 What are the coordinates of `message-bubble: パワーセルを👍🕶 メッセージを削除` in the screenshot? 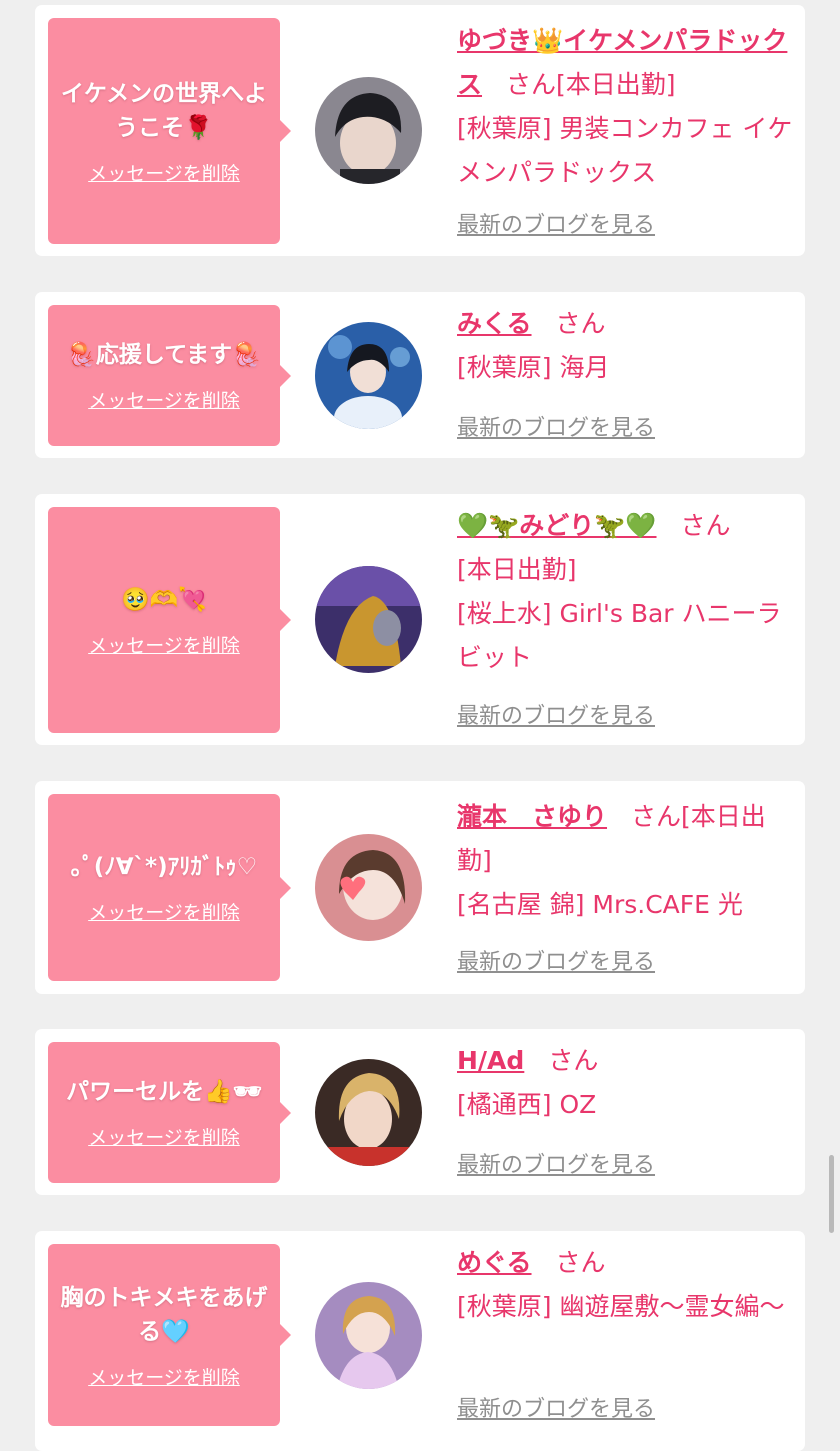 It's located at (169, 1112).